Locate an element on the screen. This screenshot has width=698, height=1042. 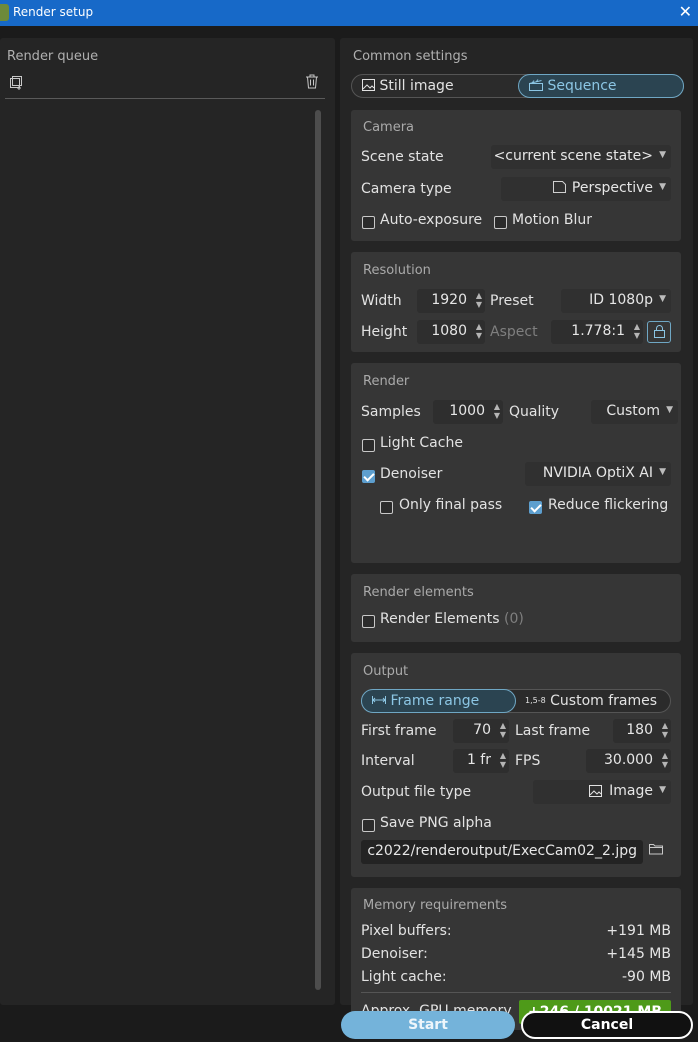
render-section-title: Render is located at coordinates (386, 381).